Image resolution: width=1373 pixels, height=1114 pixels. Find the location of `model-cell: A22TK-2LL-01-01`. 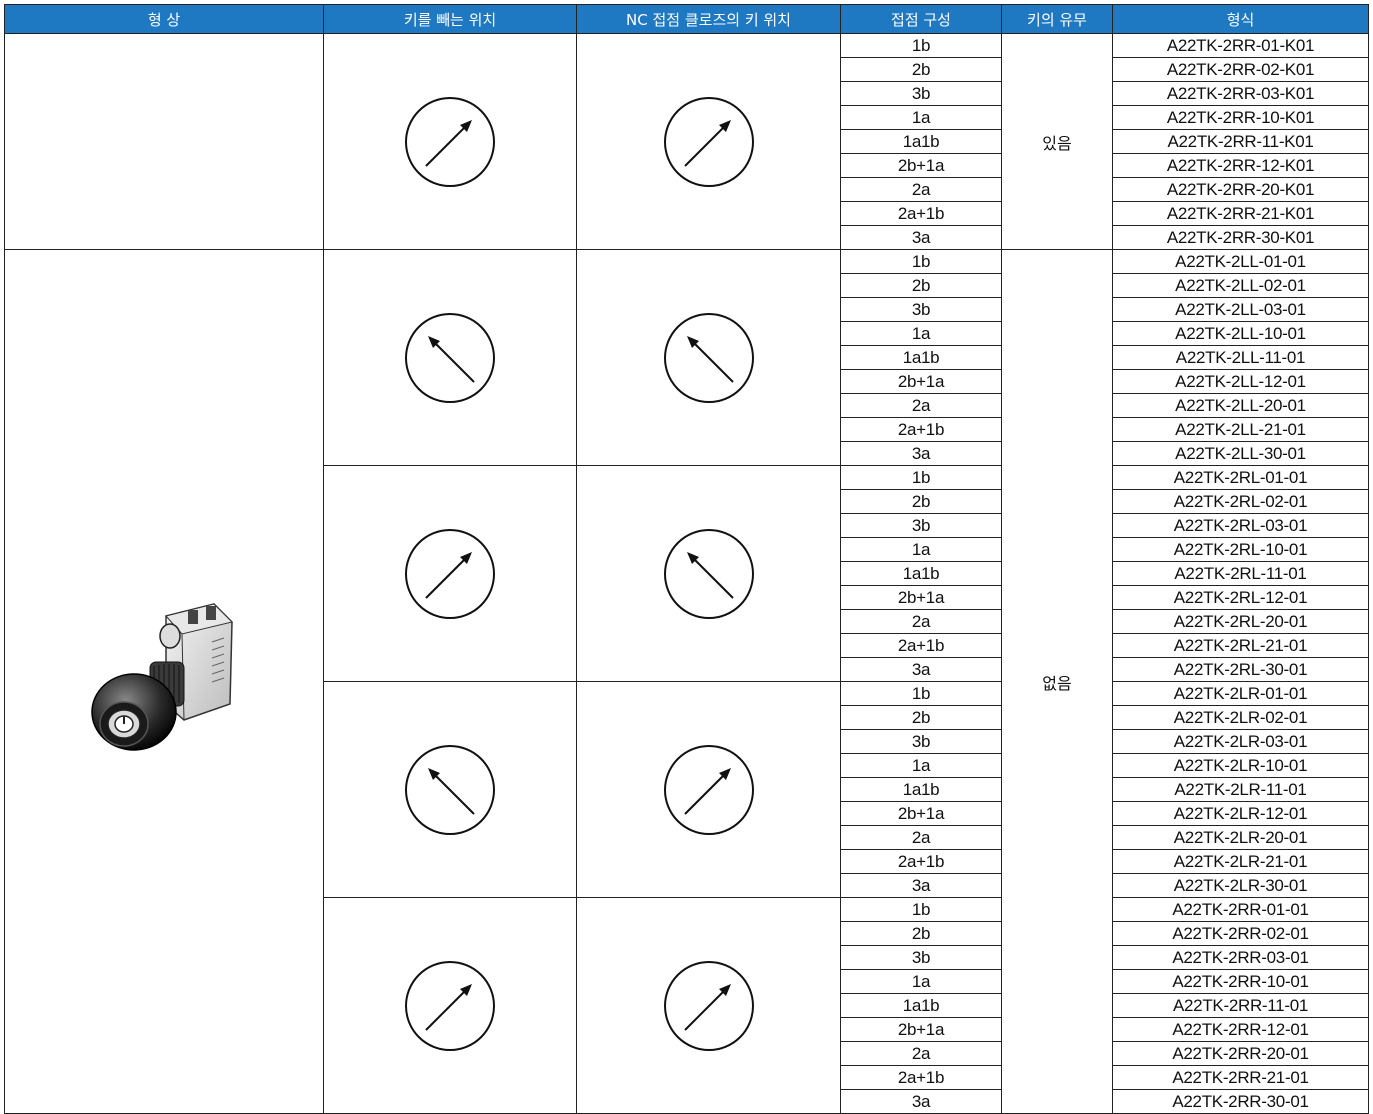

model-cell: A22TK-2LL-01-01 is located at coordinates (1240, 261).